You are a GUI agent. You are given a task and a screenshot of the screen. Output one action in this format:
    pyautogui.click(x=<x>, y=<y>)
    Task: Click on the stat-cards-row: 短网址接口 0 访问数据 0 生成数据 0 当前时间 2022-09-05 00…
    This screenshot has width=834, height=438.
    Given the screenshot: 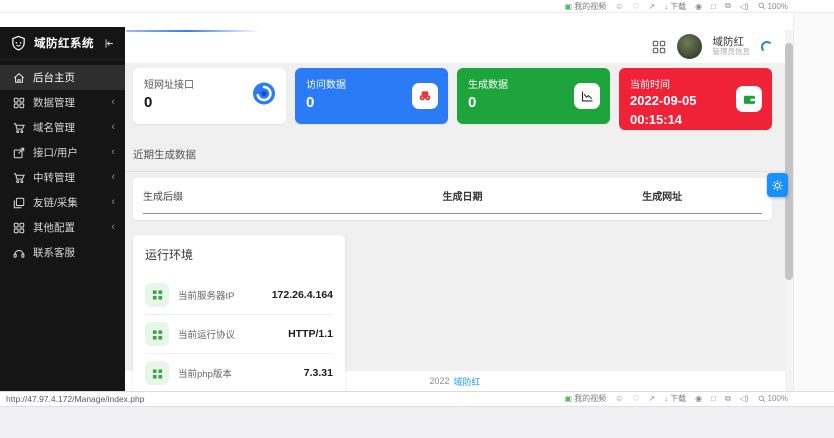 What is the action you would take?
    pyautogui.click(x=452, y=99)
    